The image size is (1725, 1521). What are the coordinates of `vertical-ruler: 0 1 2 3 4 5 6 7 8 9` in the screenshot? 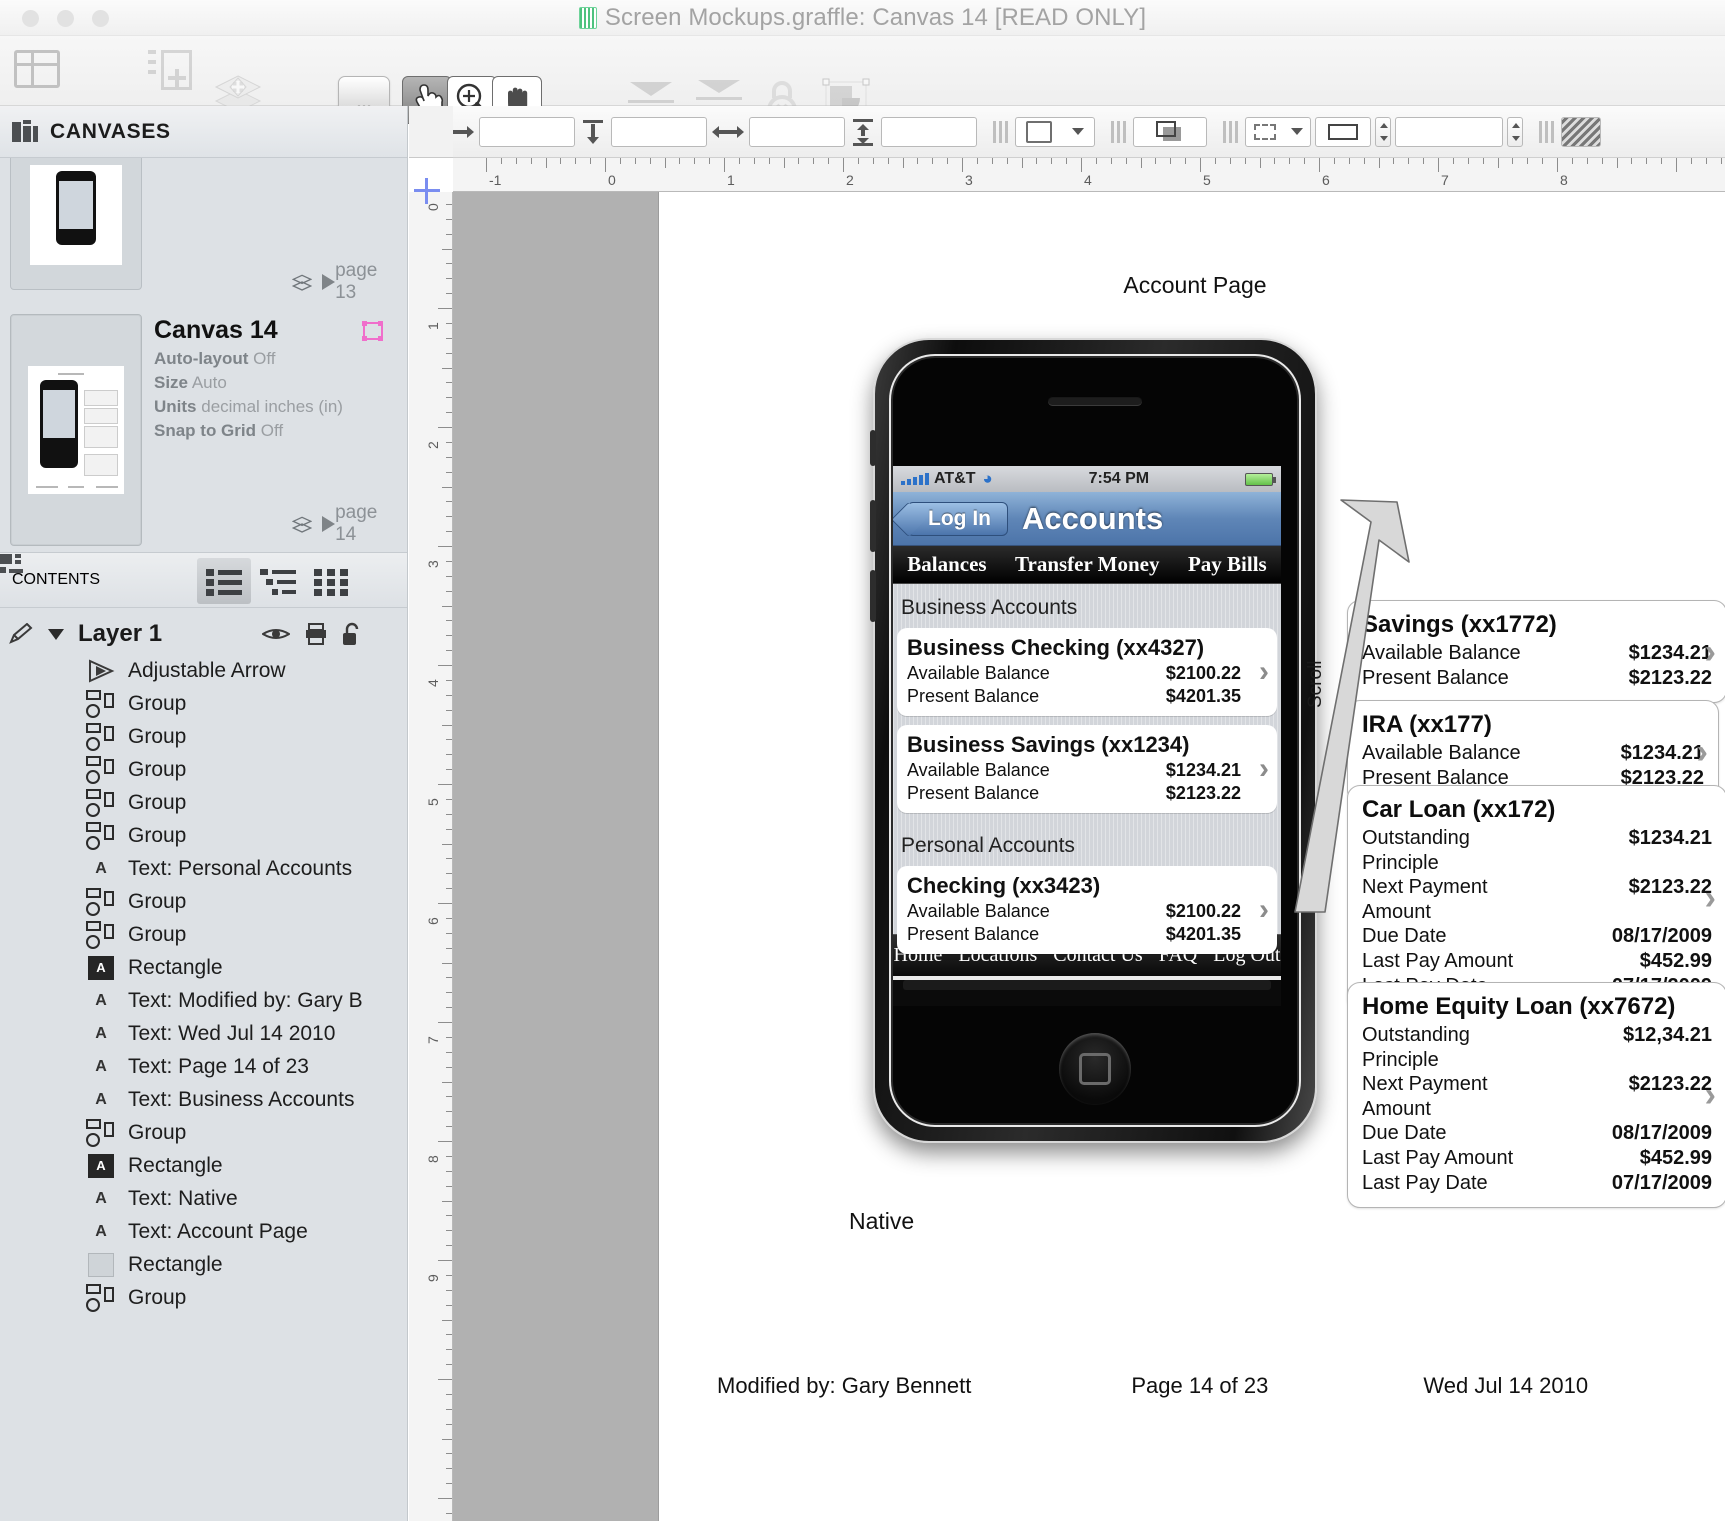 It's located at (431, 856).